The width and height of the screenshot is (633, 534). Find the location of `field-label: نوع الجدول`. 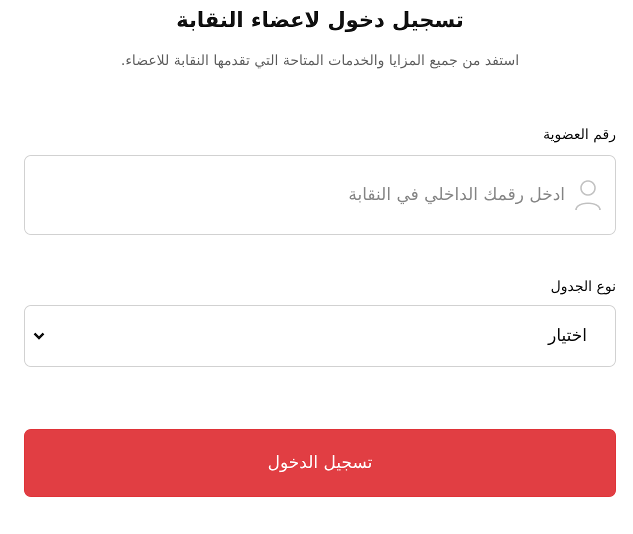

field-label: نوع الجدول is located at coordinates (583, 287).